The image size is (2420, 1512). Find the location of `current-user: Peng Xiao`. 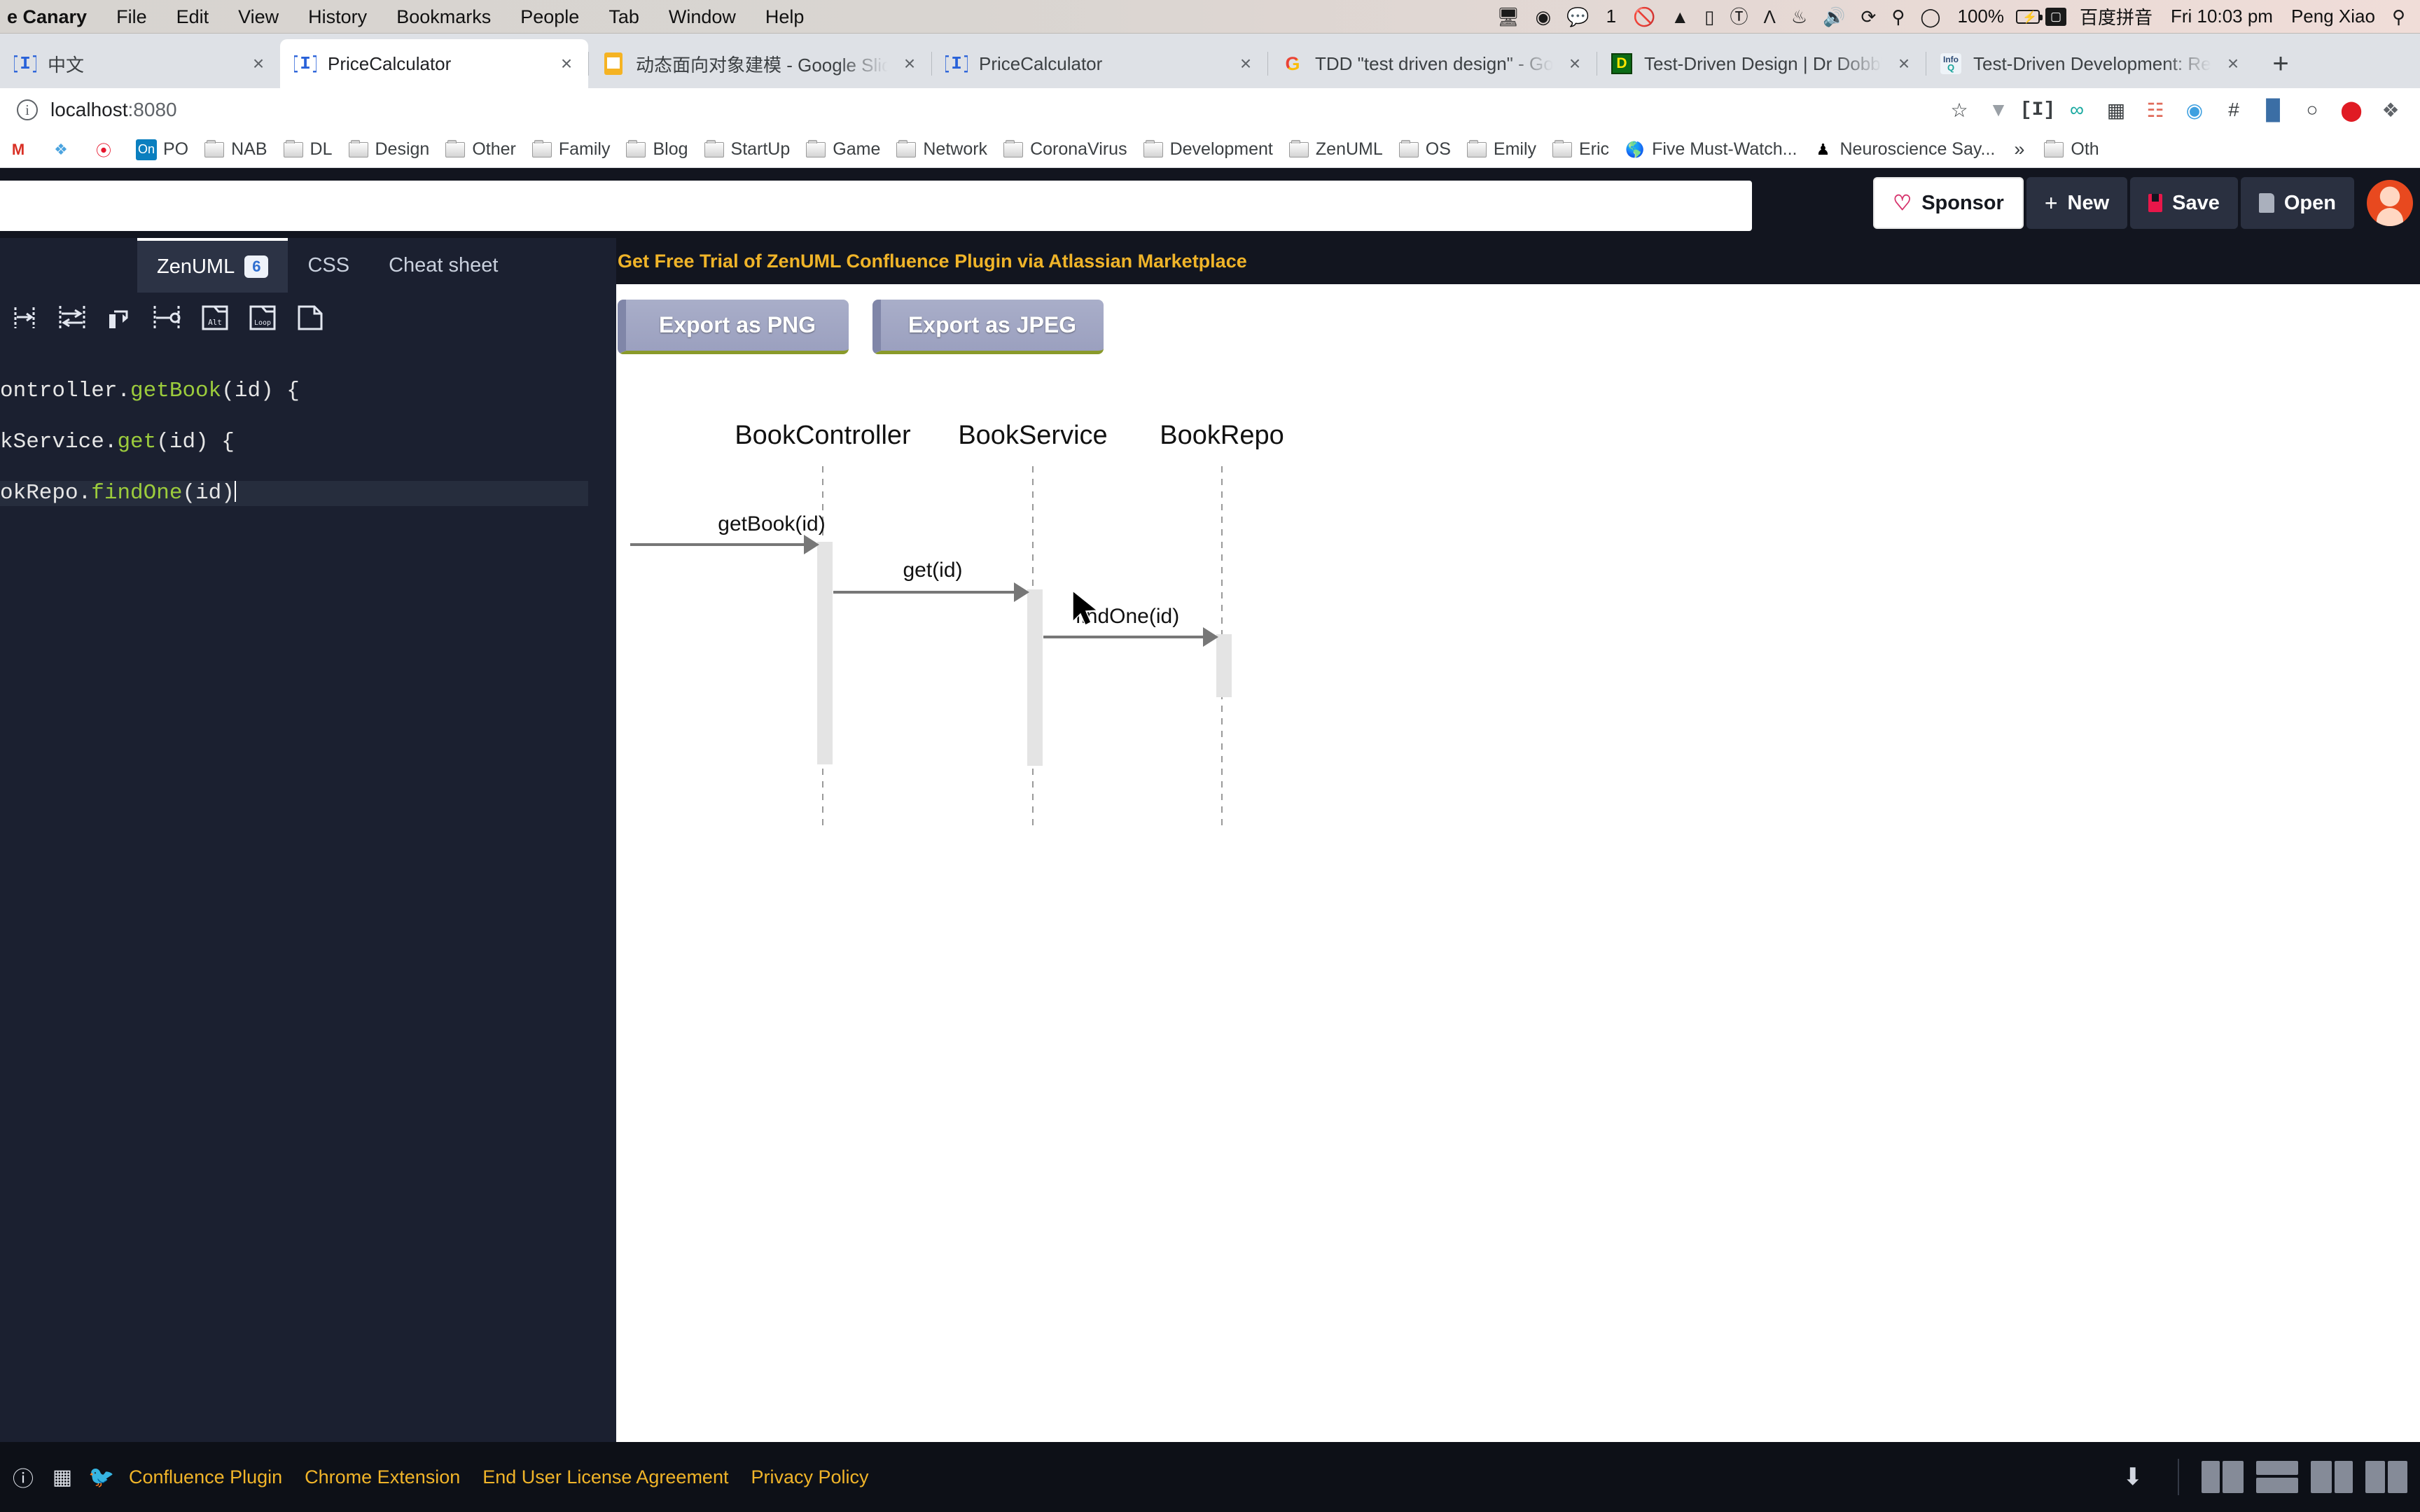

current-user: Peng Xiao is located at coordinates (2333, 16).